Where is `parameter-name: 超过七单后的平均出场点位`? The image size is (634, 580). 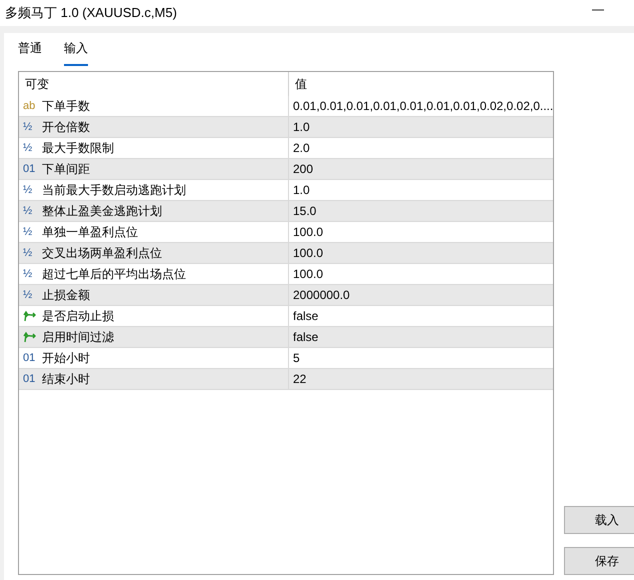
parameter-name: 超过七单后的平均出场点位 is located at coordinates (114, 274).